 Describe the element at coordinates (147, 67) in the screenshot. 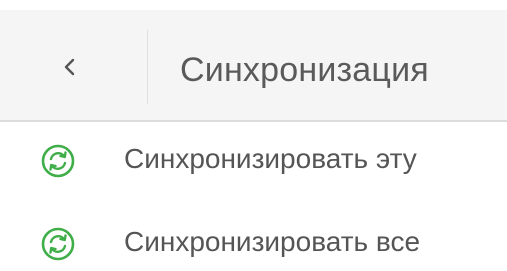

I see `header-divider` at that location.